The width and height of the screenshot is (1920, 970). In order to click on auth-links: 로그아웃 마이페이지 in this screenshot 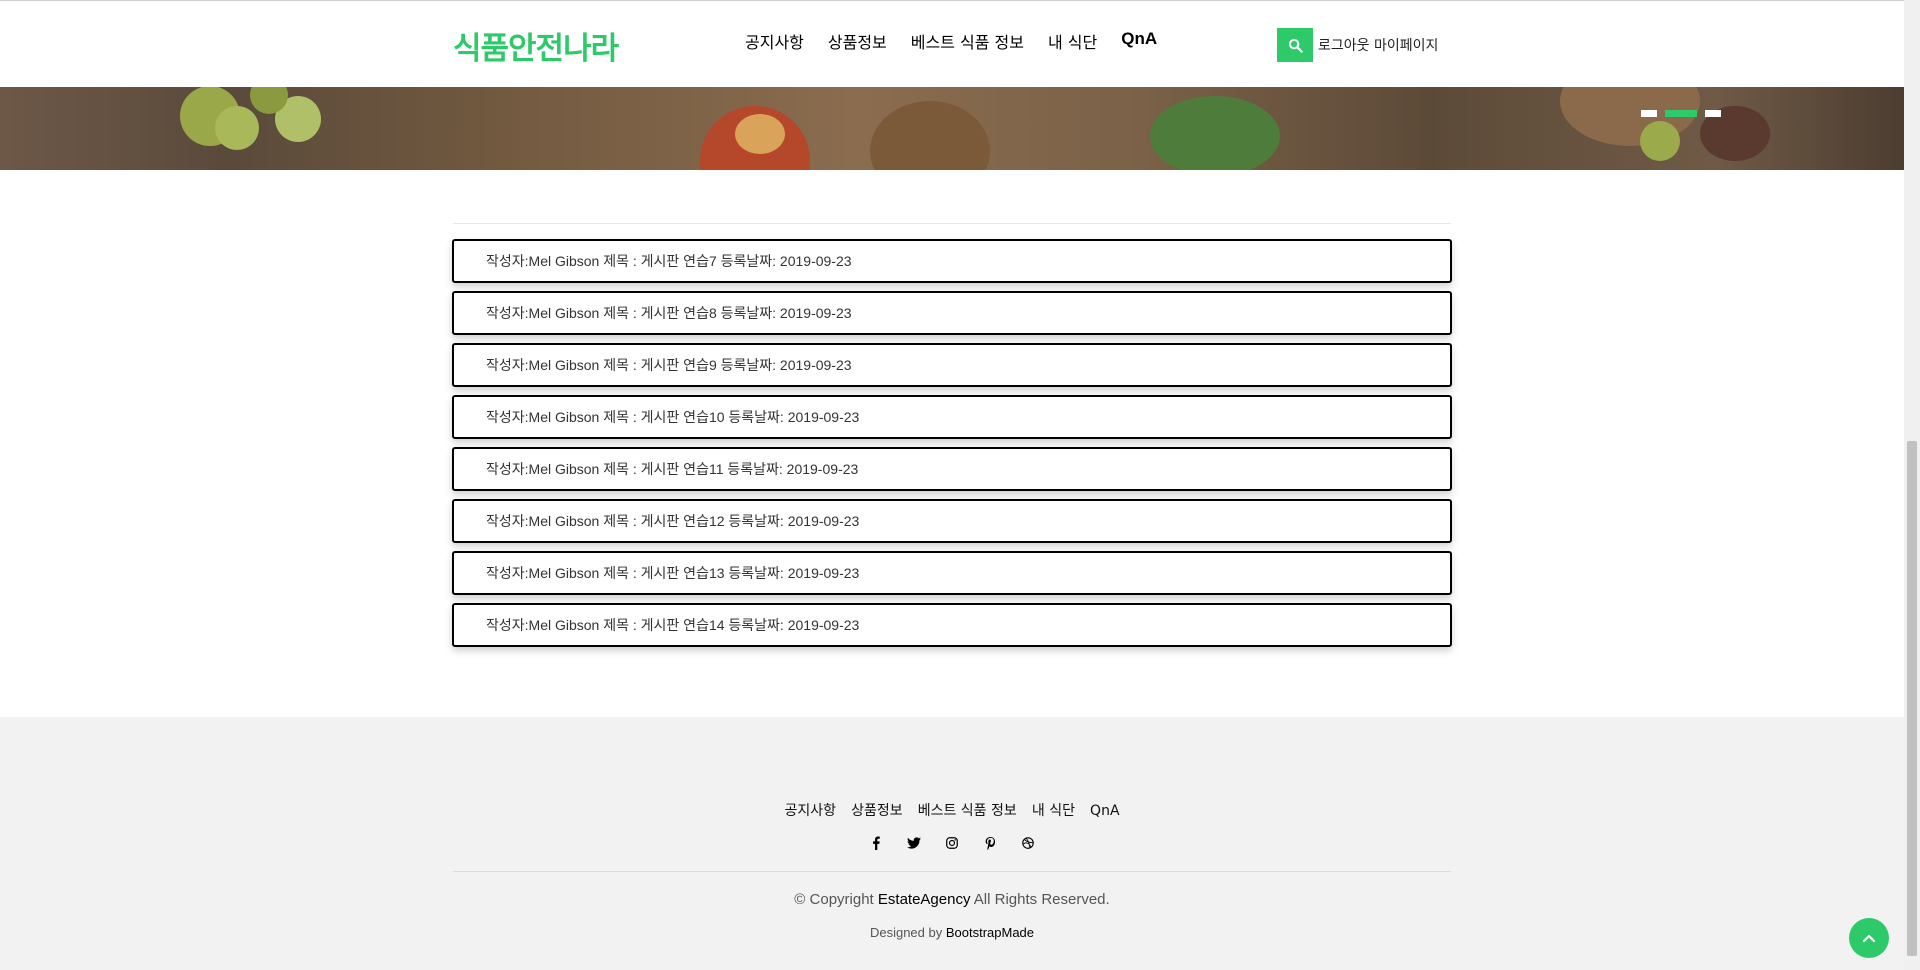, I will do `click(1378, 45)`.